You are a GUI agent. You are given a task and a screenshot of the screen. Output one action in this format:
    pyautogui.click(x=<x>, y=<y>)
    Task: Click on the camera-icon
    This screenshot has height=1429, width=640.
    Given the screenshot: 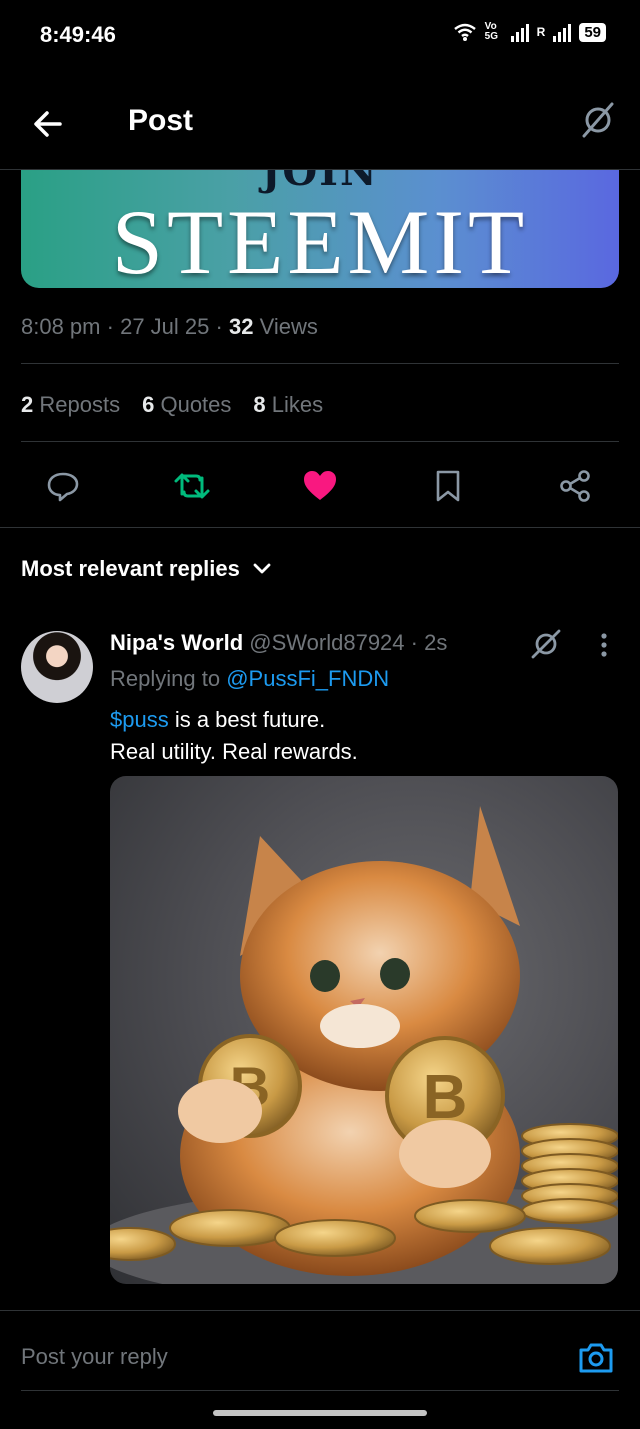 What is the action you would take?
    pyautogui.click(x=596, y=1358)
    